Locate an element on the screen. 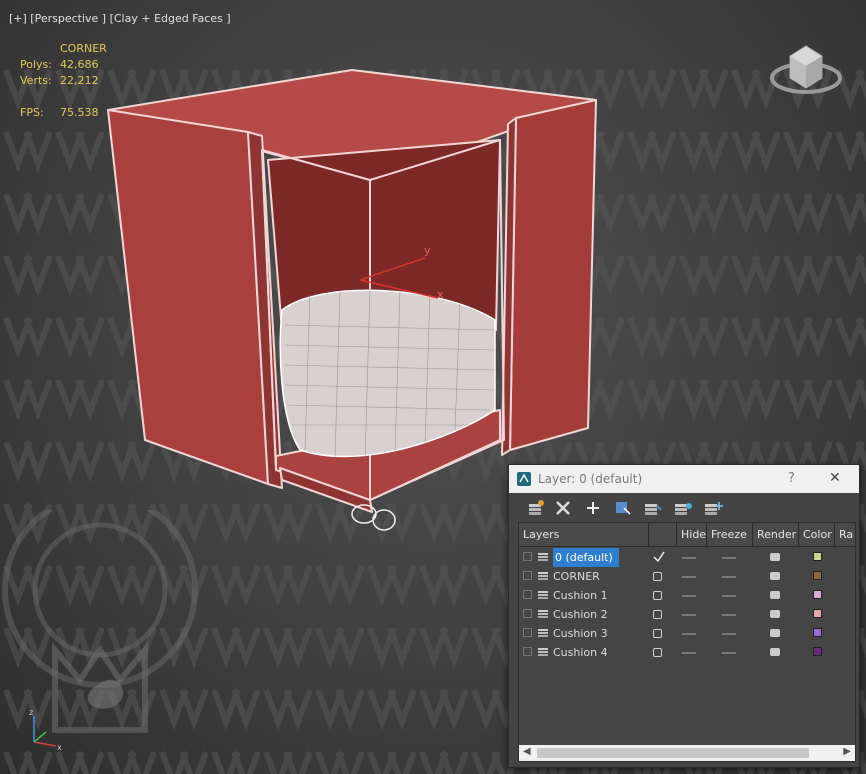  layer-name: 0 (default) is located at coordinates (586, 557).